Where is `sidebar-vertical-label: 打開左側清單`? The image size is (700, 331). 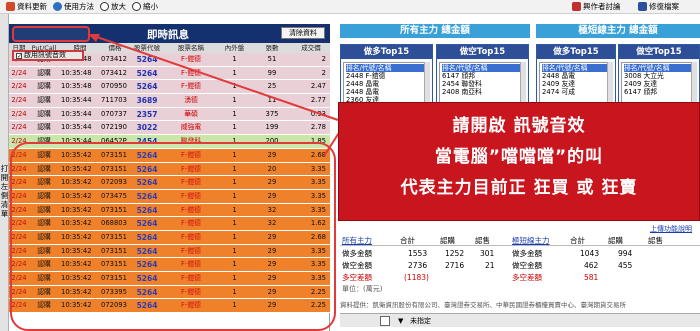
sidebar-vertical-label: 打開左側清單 is located at coordinates (4, 191).